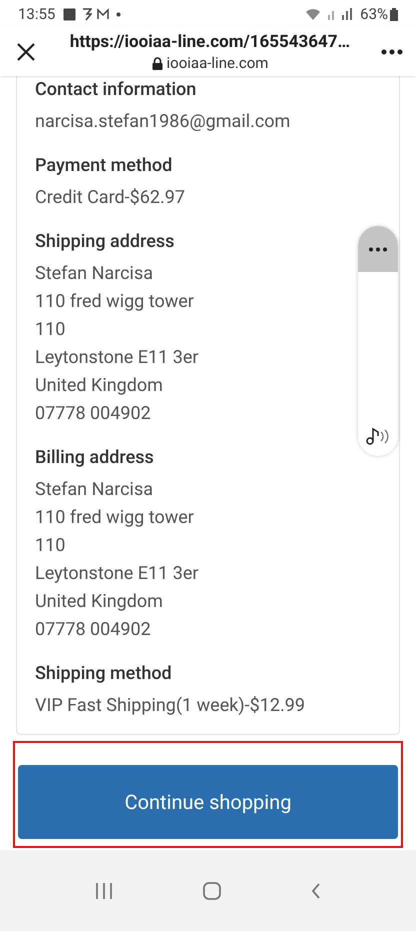 The height and width of the screenshot is (931, 416). Describe the element at coordinates (103, 14) in the screenshot. I see `mail-icon` at that location.